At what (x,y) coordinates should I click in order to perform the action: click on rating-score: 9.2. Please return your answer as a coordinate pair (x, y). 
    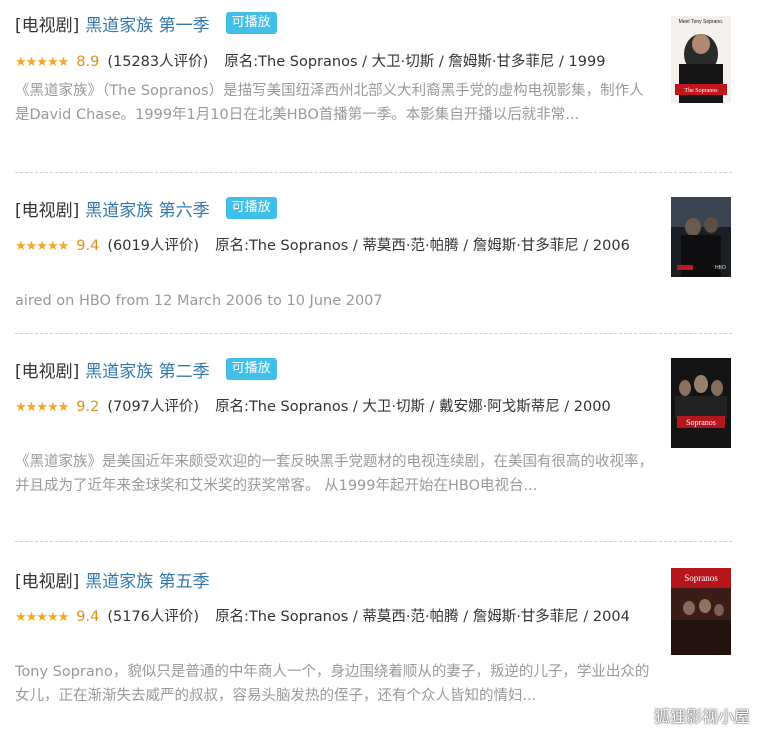
    Looking at the image, I should click on (88, 407).